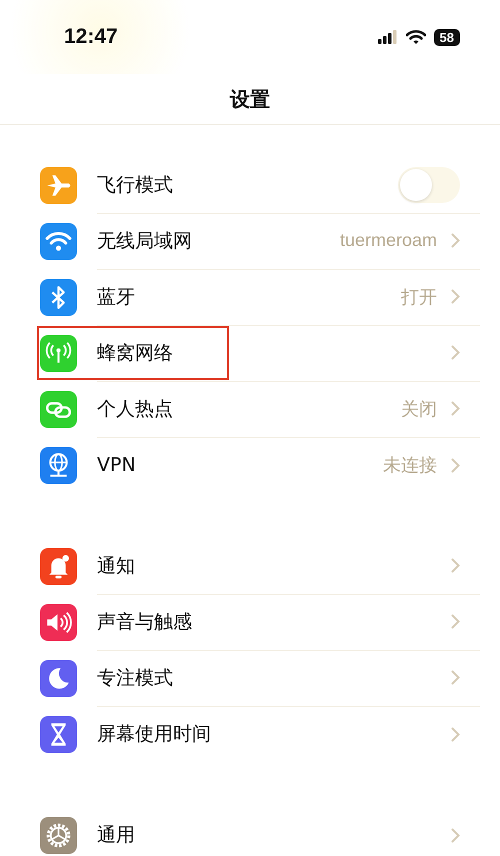 This screenshot has width=500, height=856. Describe the element at coordinates (258, 622) in the screenshot. I see `settings-row: 声音与触感` at that location.